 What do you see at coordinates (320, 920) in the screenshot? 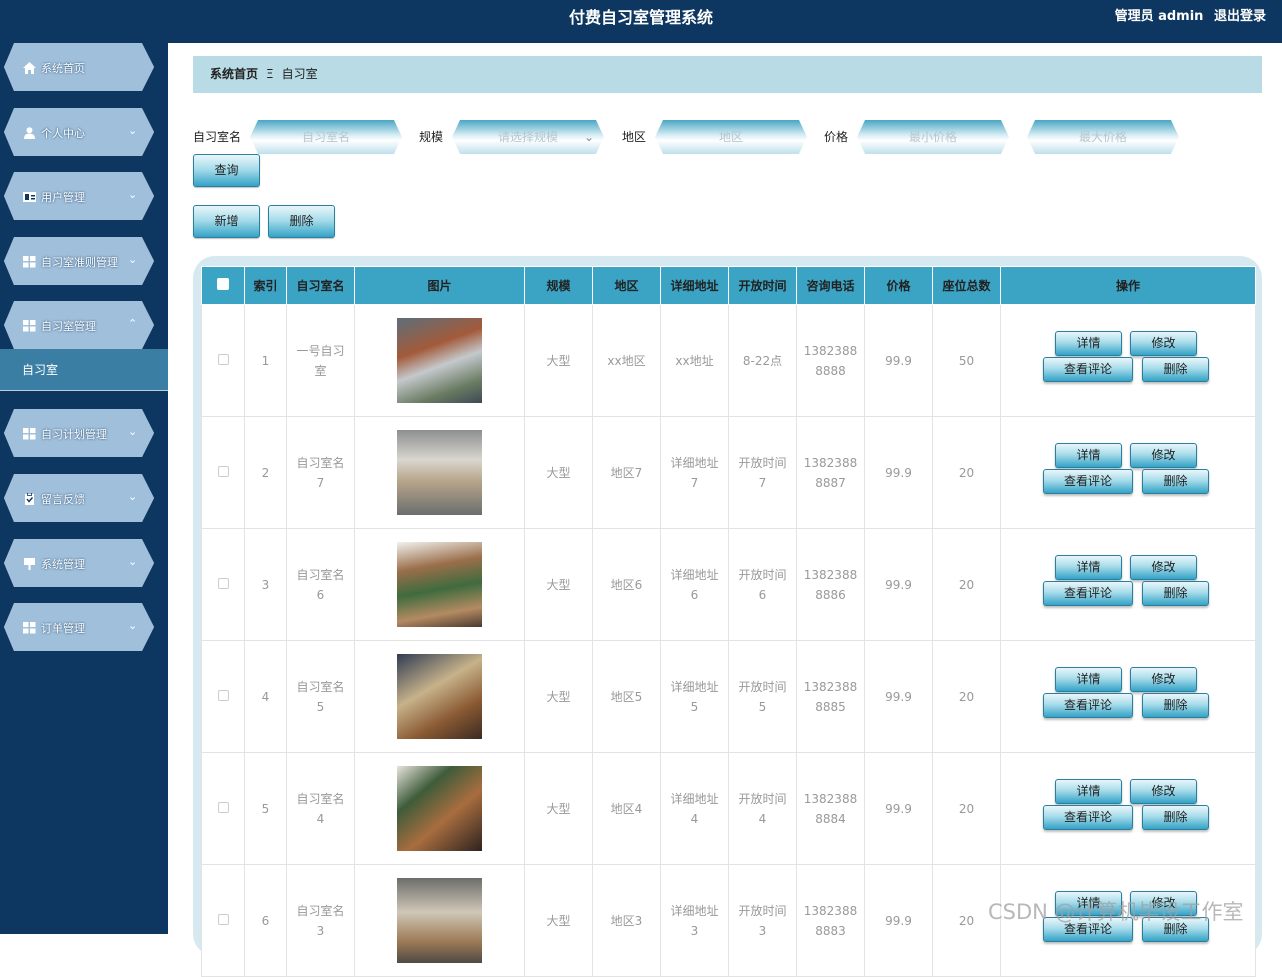
I see `name-cell: 自习室名3` at bounding box center [320, 920].